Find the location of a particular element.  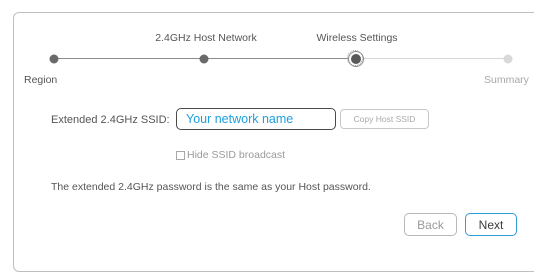

copy-host-ssid-button: Copy Host SSID is located at coordinates (384, 119).